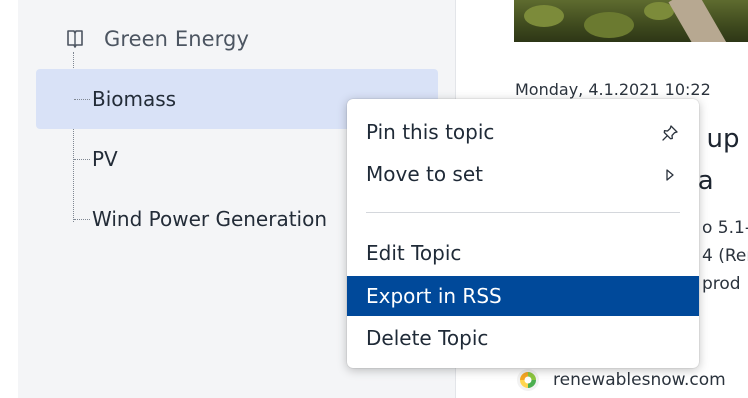 The height and width of the screenshot is (398, 748). What do you see at coordinates (523, 338) in the screenshot?
I see `menu-item-delete-topic: Delete Topic` at bounding box center [523, 338].